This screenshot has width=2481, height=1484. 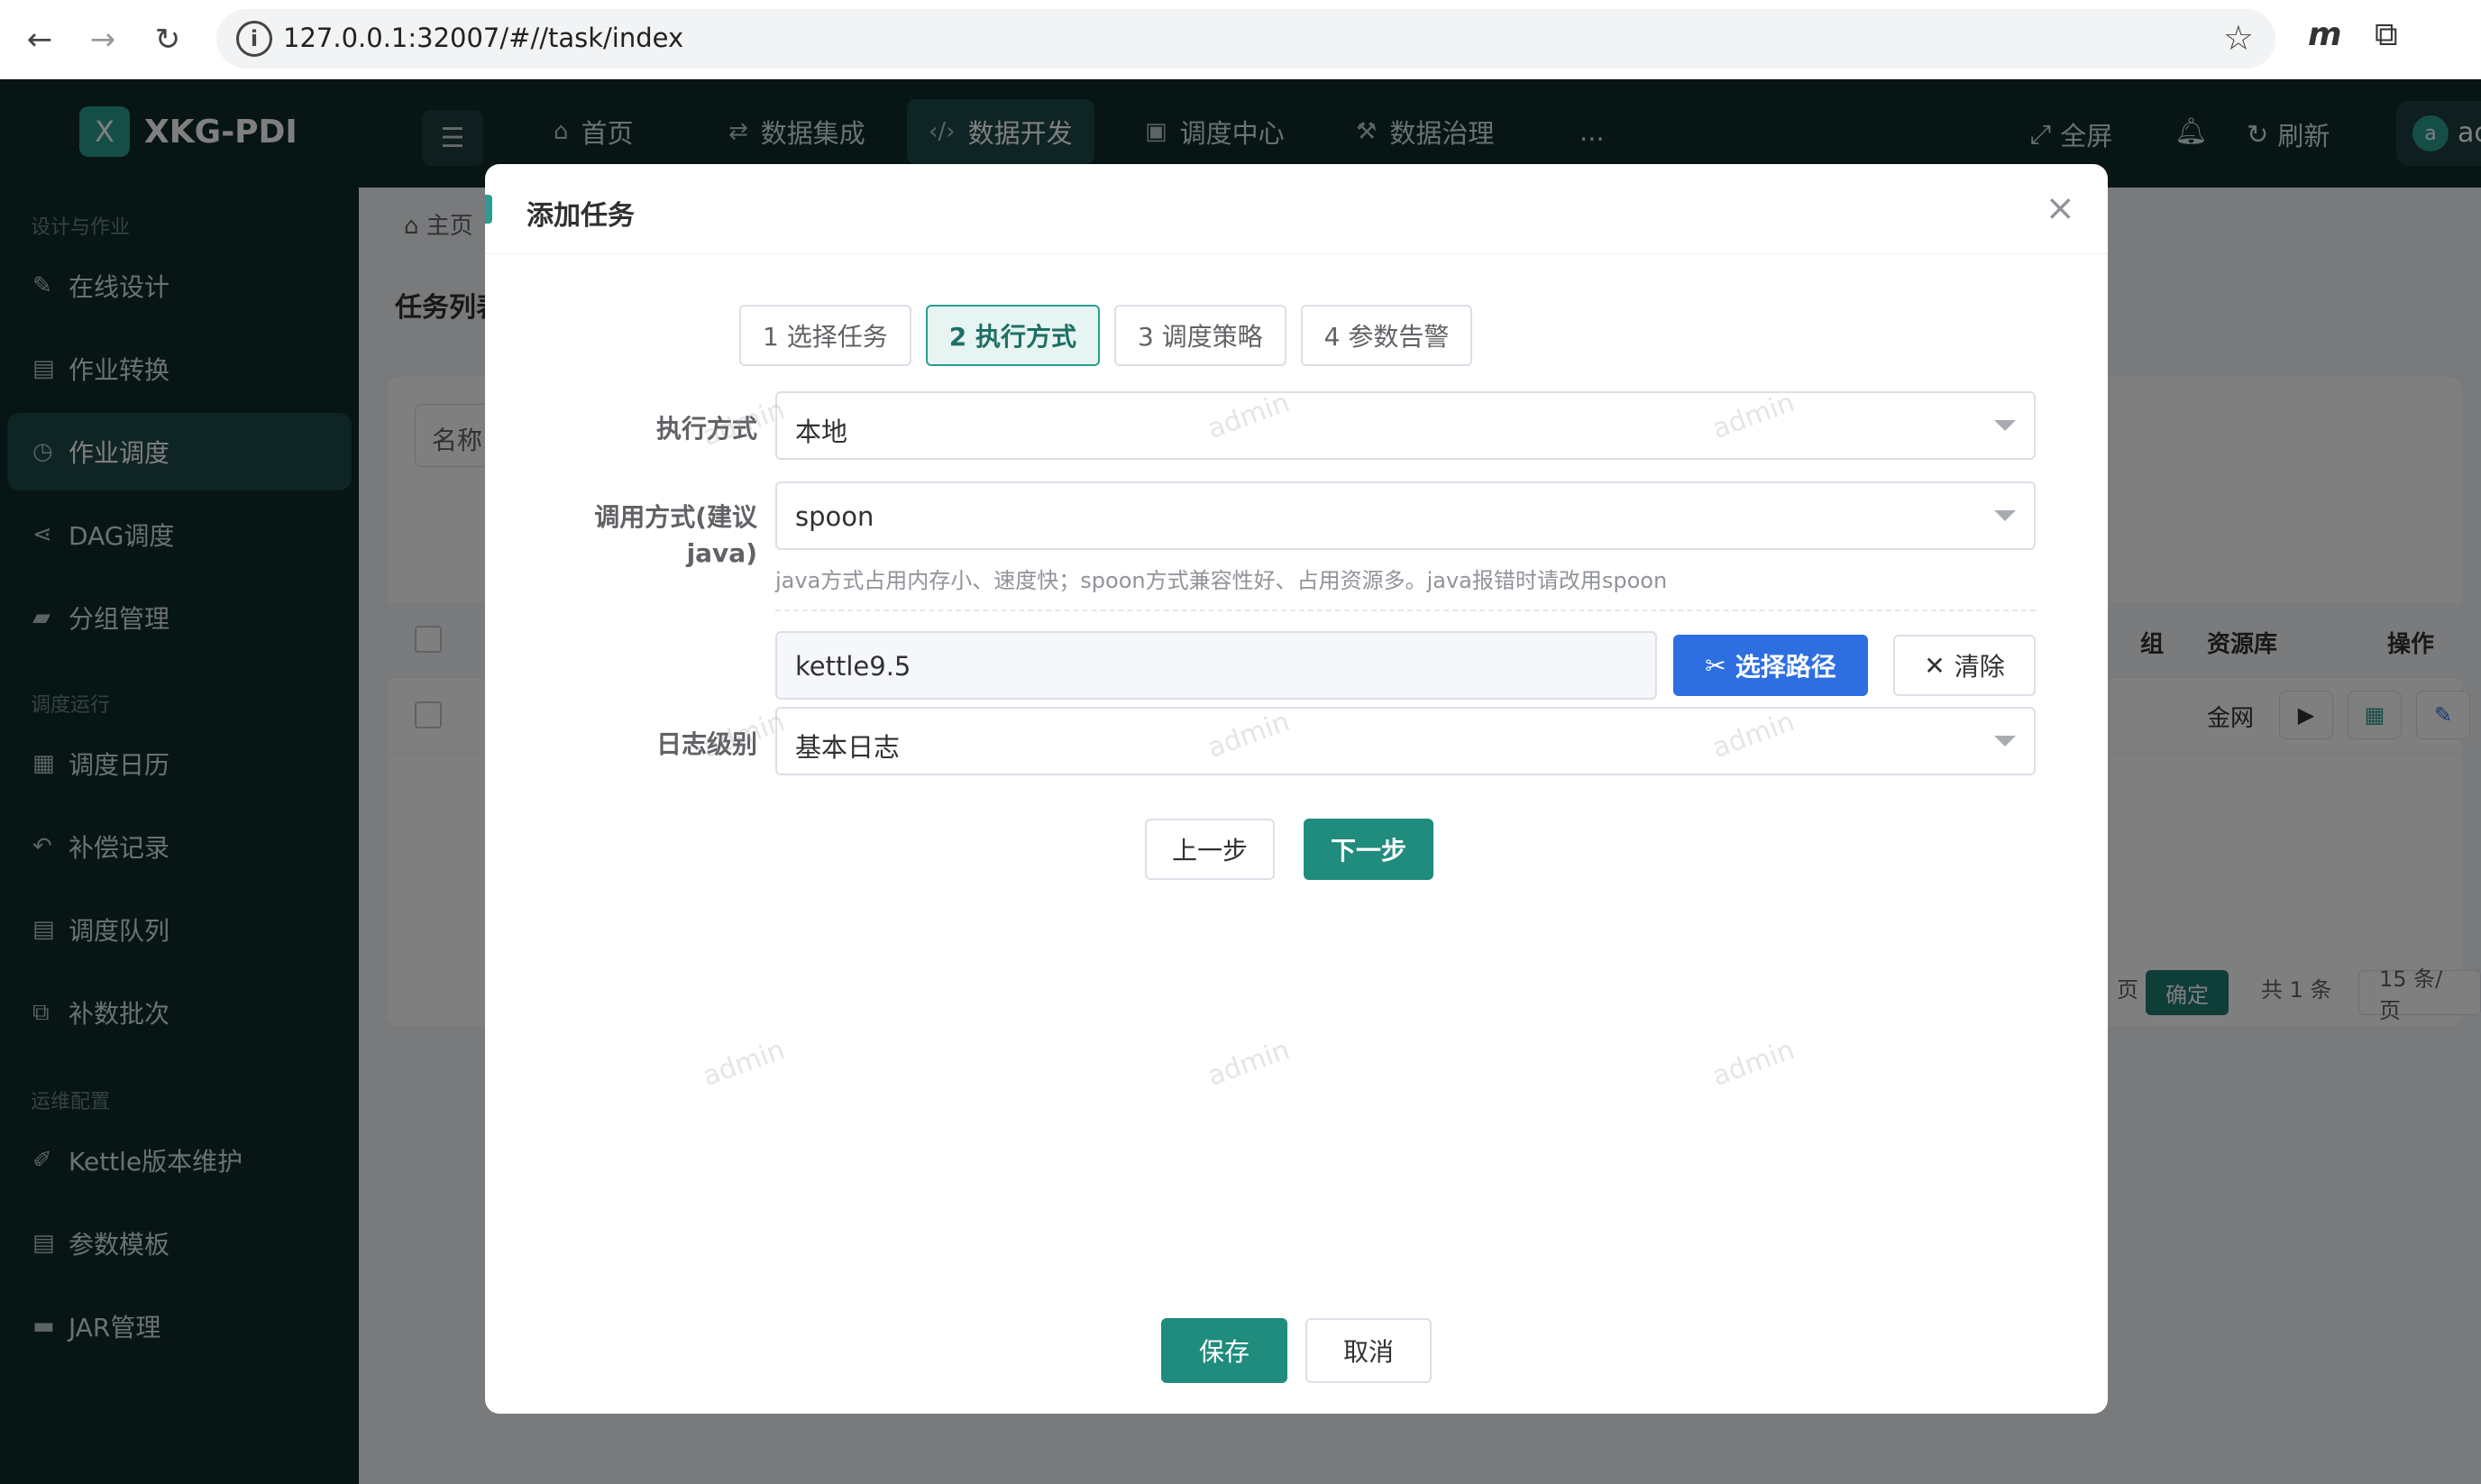 I want to click on log-level-value: 基本日志, so click(x=848, y=747).